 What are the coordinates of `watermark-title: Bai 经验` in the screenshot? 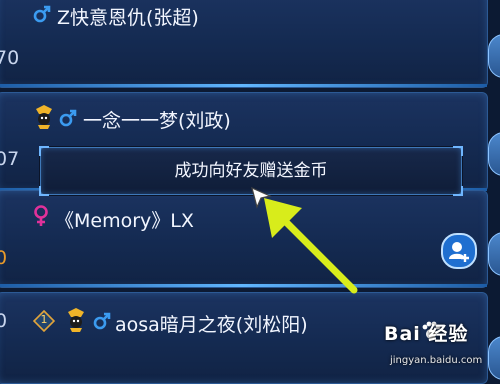 It's located at (426, 334).